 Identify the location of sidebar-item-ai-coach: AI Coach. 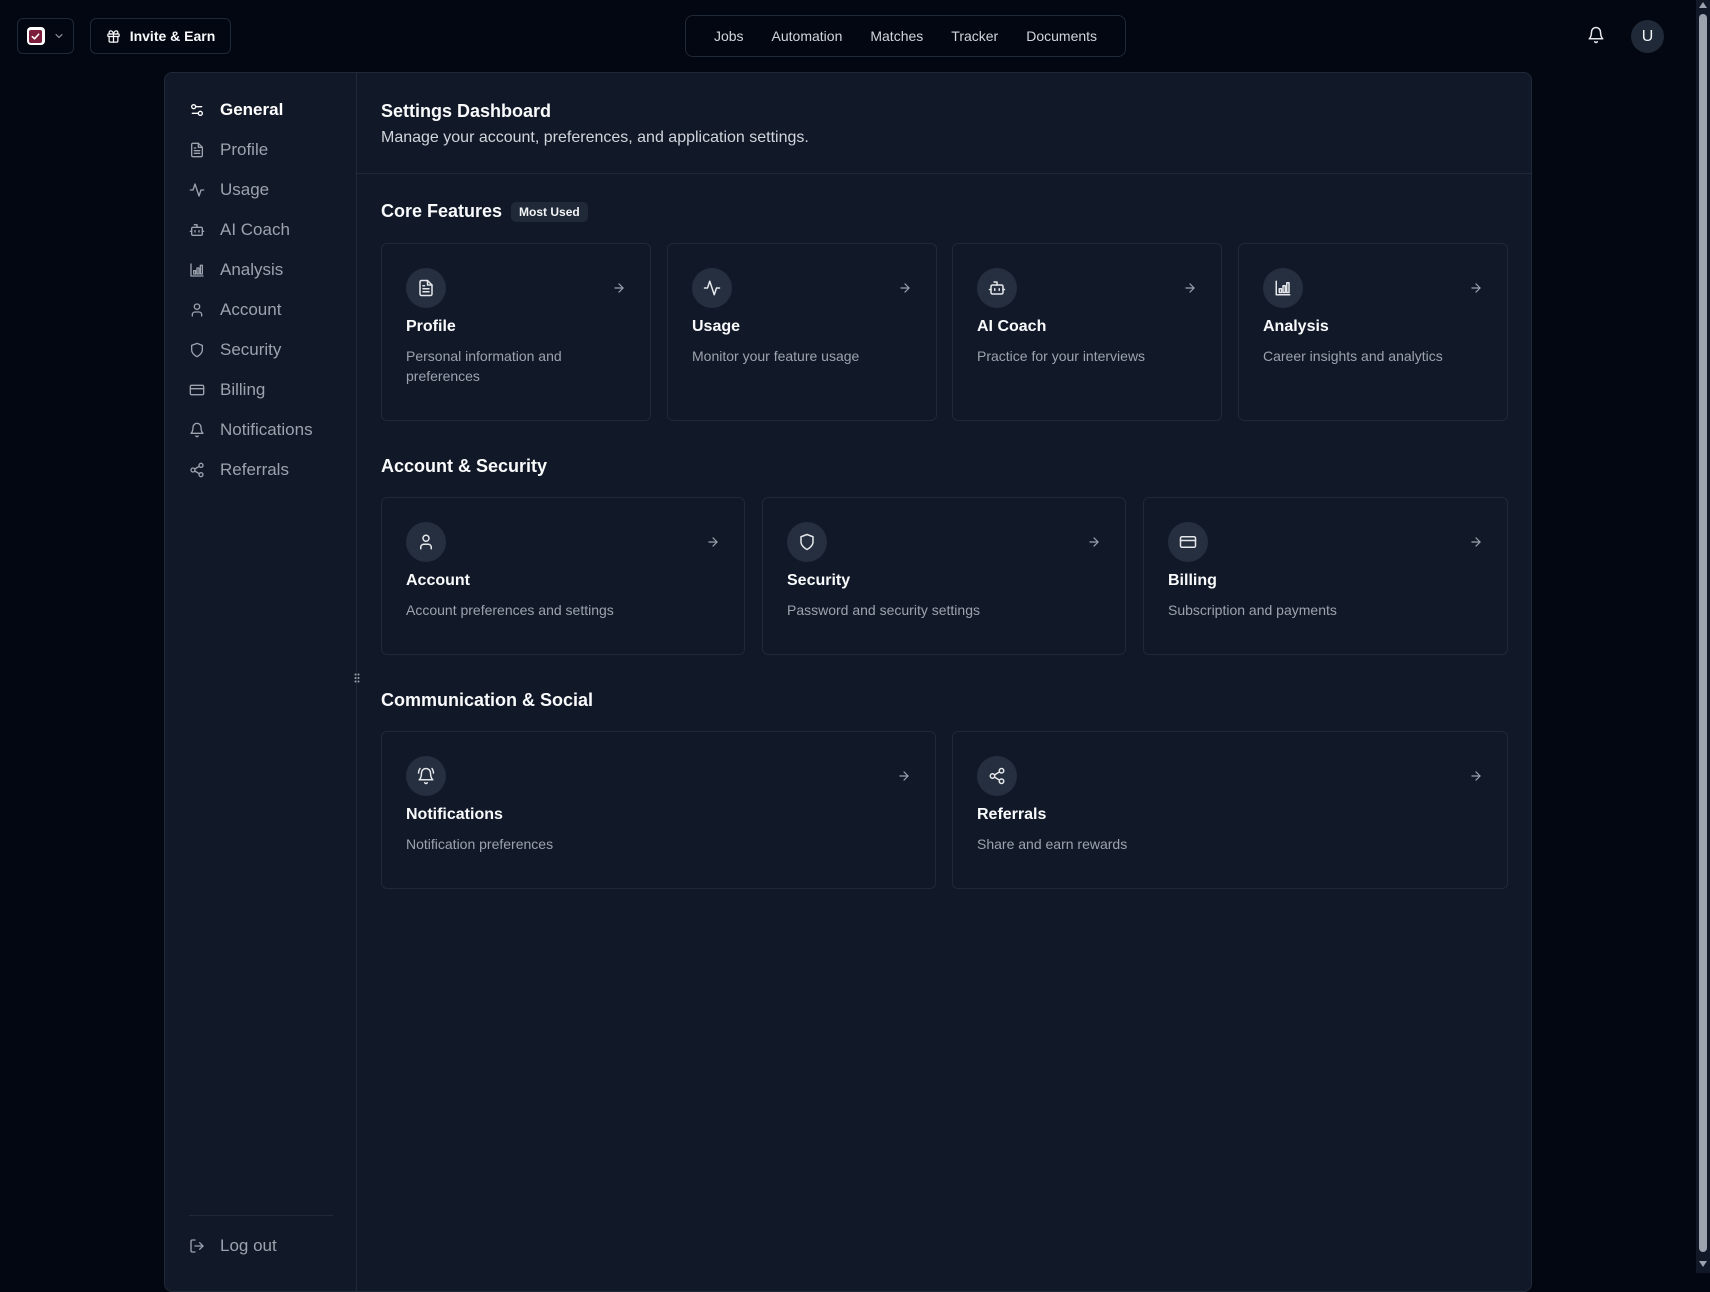
(264, 230).